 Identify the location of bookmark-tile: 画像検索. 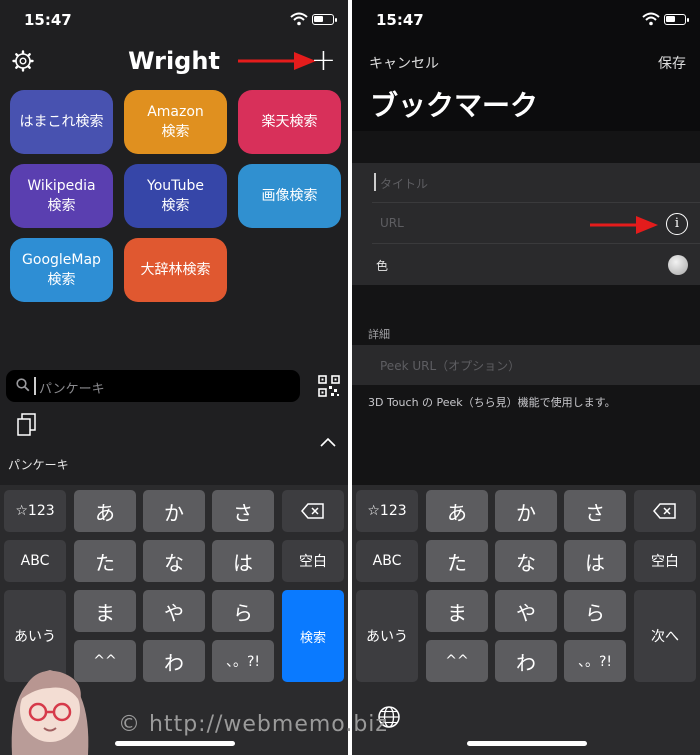
(289, 196).